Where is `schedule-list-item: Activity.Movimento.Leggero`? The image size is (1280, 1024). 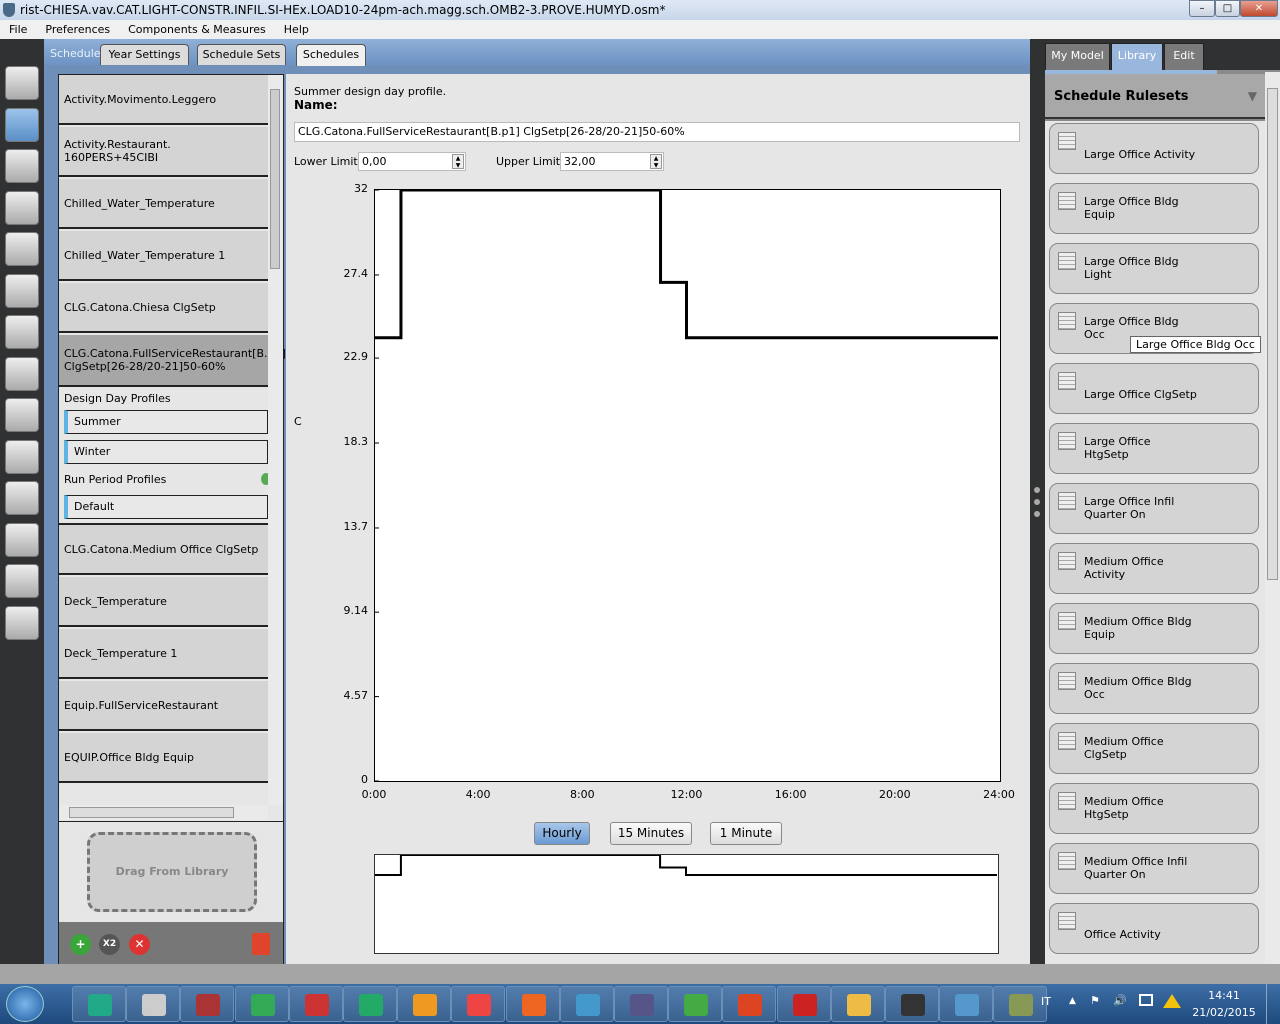 schedule-list-item: Activity.Movimento.Leggero is located at coordinates (163, 100).